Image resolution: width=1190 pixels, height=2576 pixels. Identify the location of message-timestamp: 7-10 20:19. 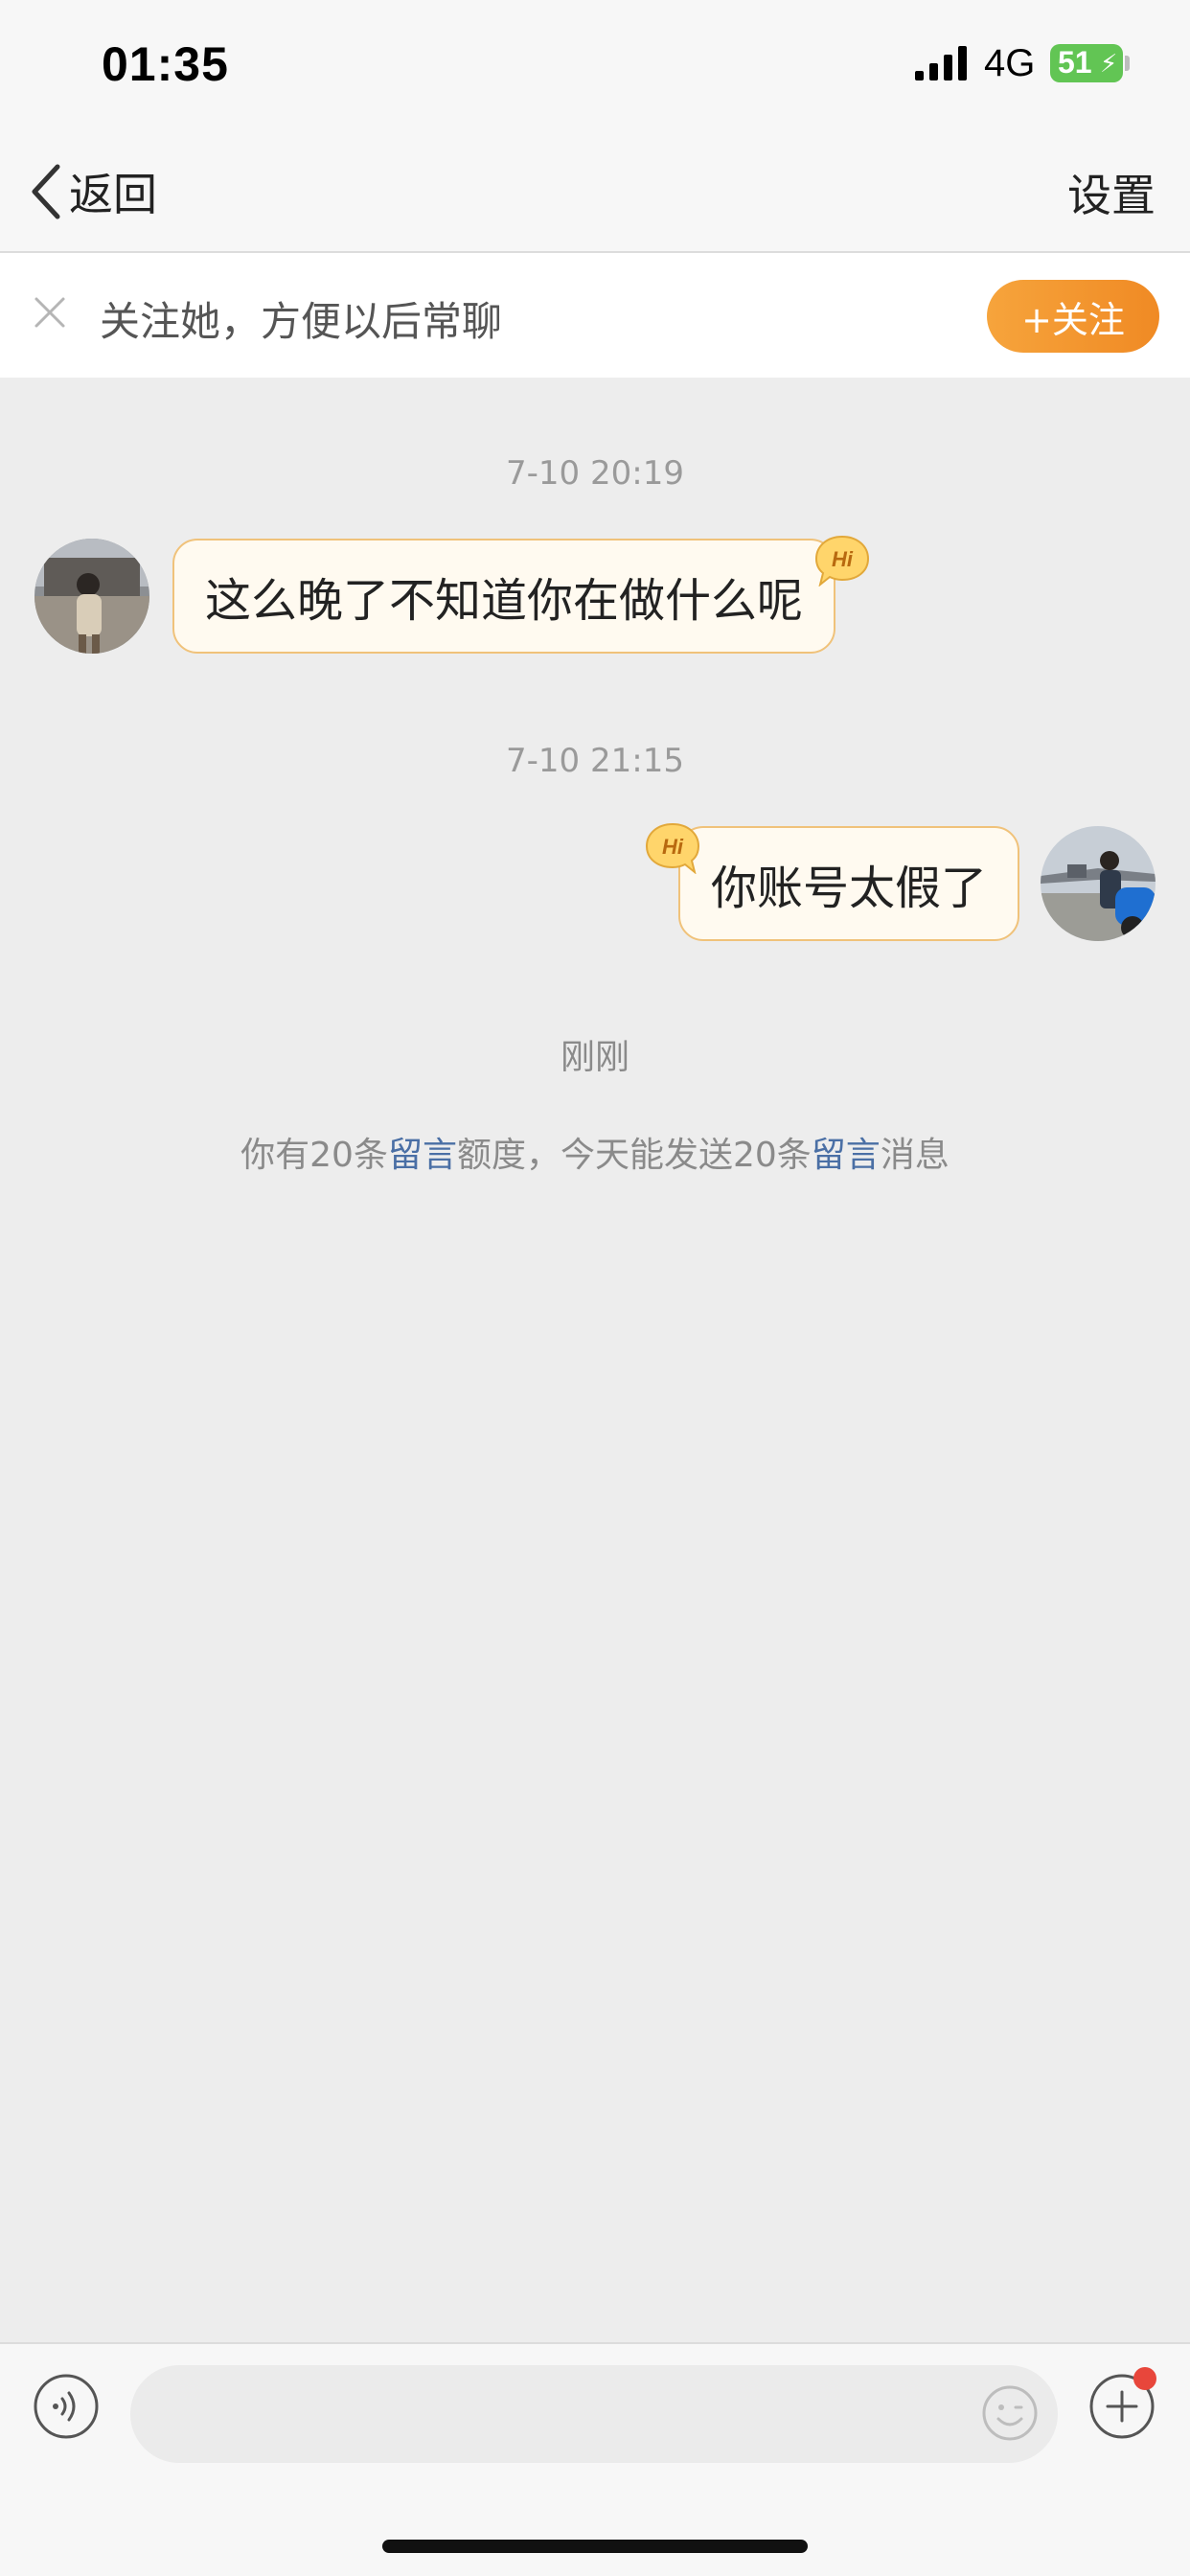
(595, 473).